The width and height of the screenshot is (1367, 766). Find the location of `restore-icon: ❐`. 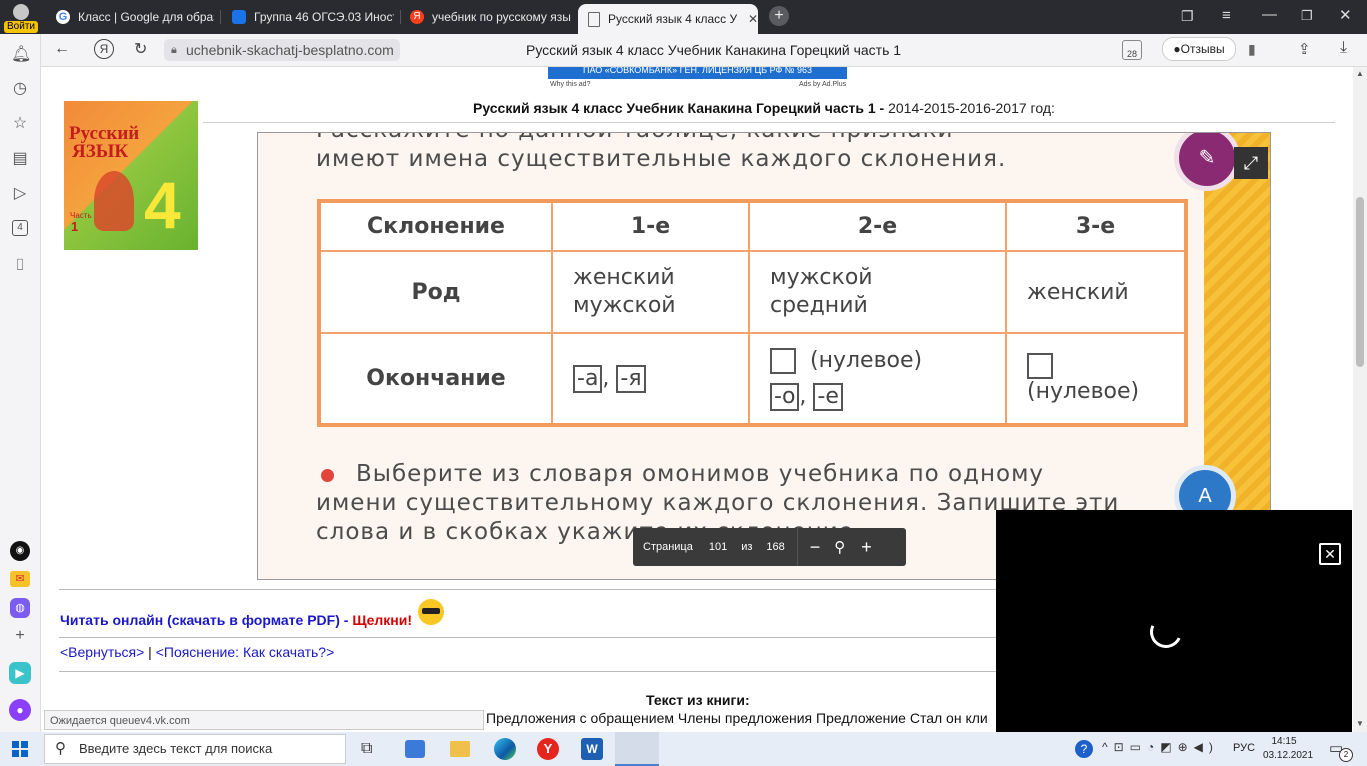

restore-icon: ❐ is located at coordinates (1307, 16).